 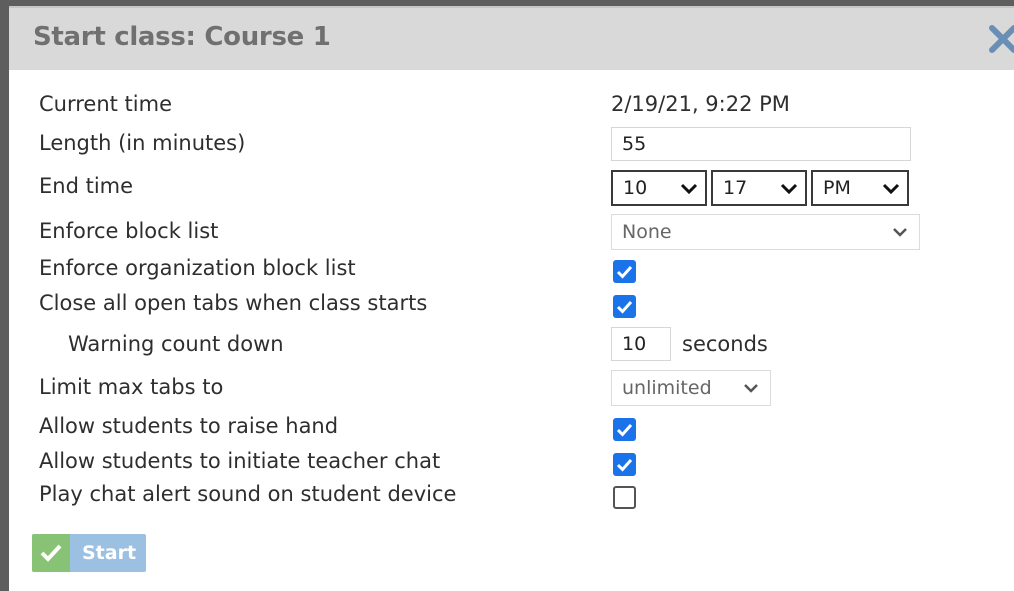 I want to click on close-tabs-checkbox, so click(x=624, y=306).